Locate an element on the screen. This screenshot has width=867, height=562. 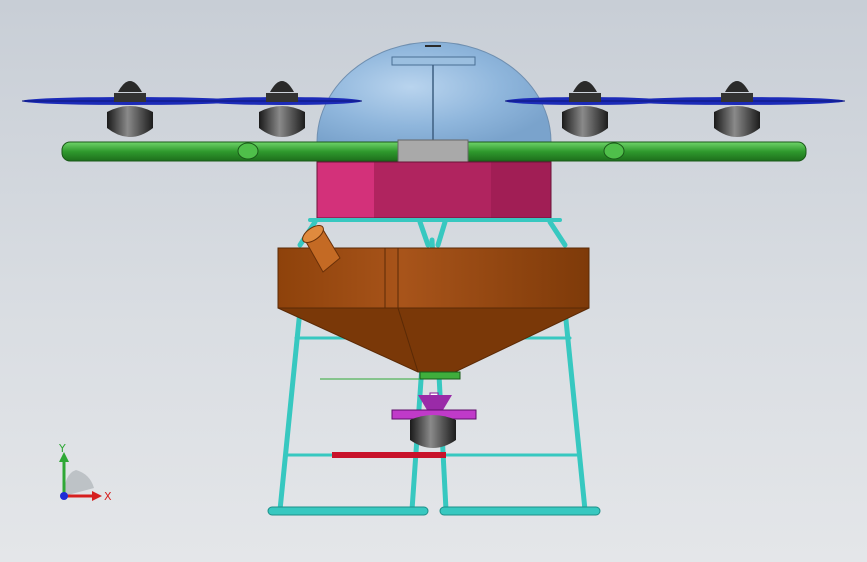
x-axis-label: X is located at coordinates (108, 496).